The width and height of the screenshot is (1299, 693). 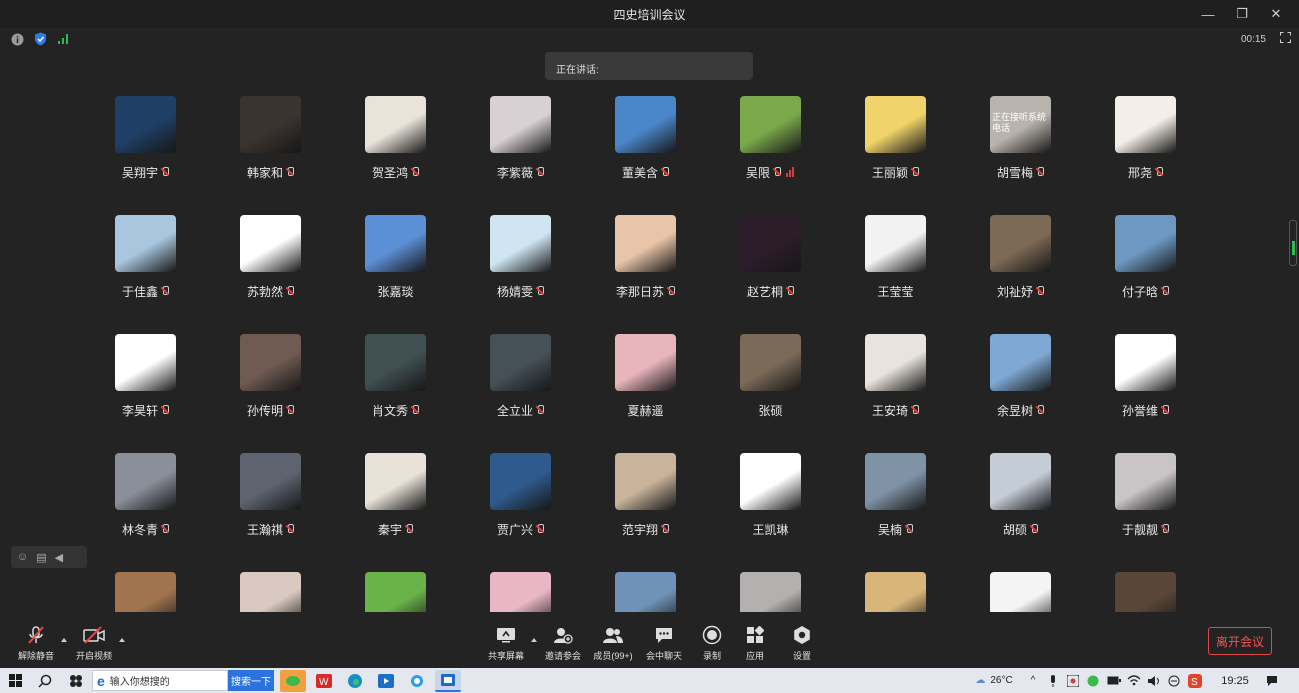 I want to click on participant-tile: 邢尧, so click(x=1146, y=155).